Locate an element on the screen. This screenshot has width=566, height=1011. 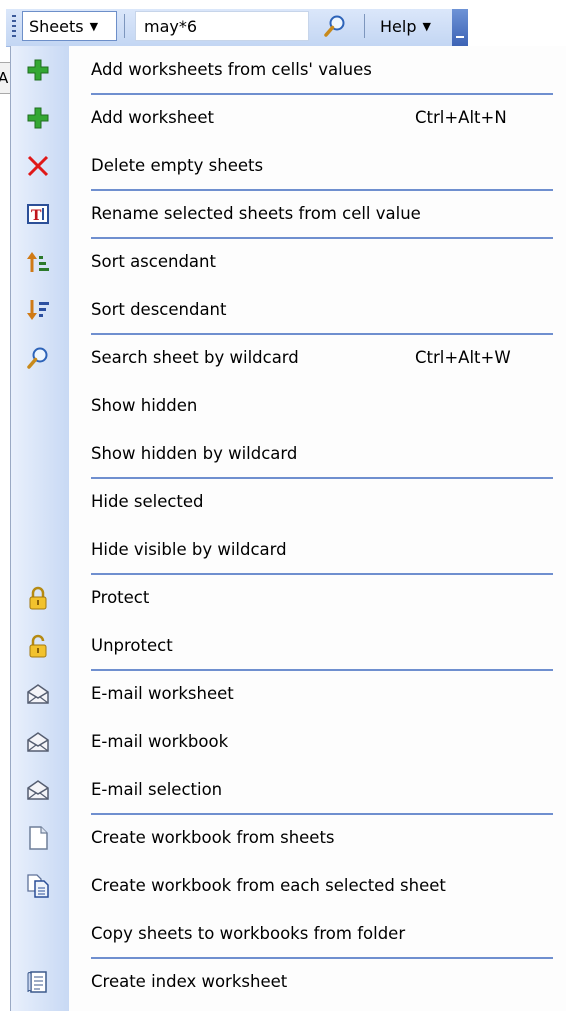
menu-item-hide-selected: Hide selected is located at coordinates (288, 502).